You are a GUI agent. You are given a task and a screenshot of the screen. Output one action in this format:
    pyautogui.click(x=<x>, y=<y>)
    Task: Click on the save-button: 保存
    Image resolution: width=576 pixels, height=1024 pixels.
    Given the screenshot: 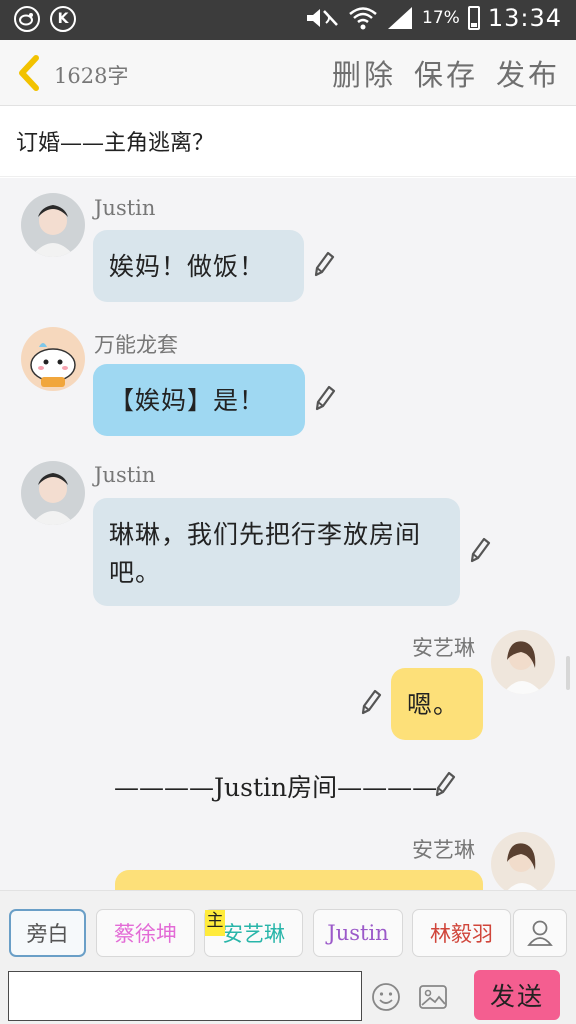 What is the action you would take?
    pyautogui.click(x=446, y=73)
    